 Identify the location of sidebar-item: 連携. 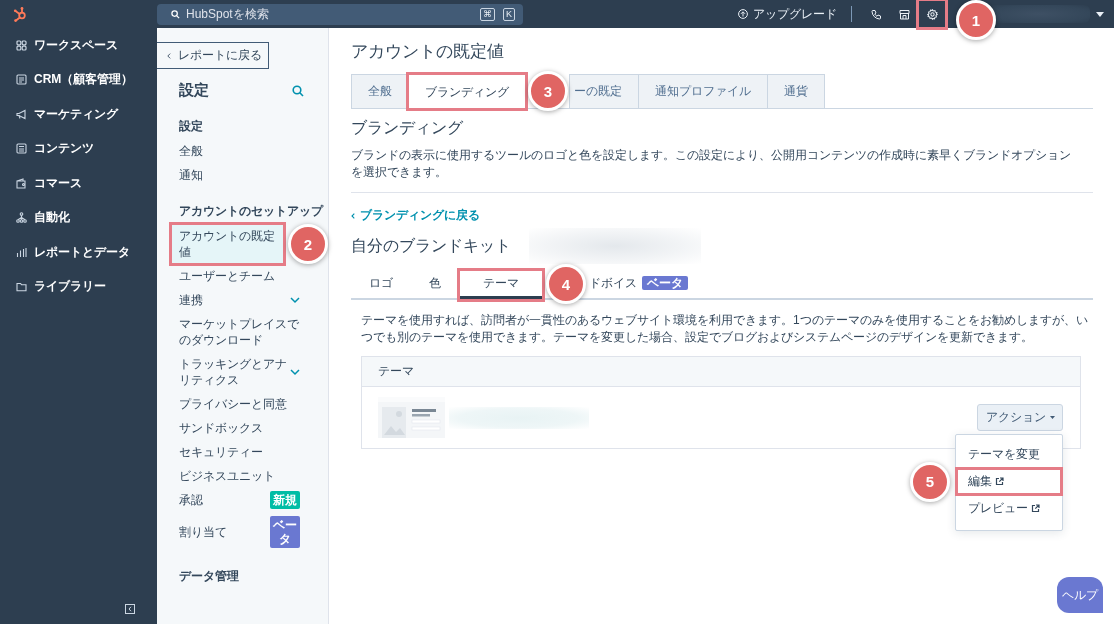
(239, 300).